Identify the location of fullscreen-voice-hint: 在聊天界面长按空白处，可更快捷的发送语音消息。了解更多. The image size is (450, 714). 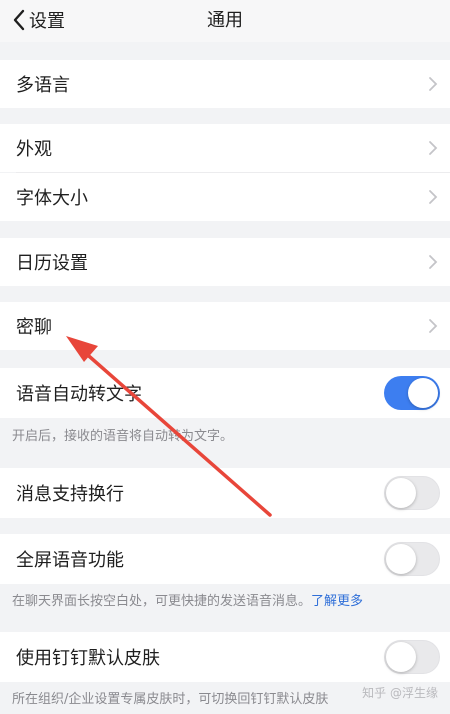
(187, 599).